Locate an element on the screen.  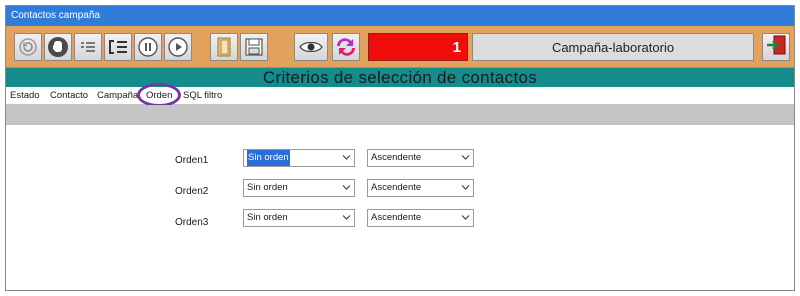
sync-arrows-icon is located at coordinates (346, 47).